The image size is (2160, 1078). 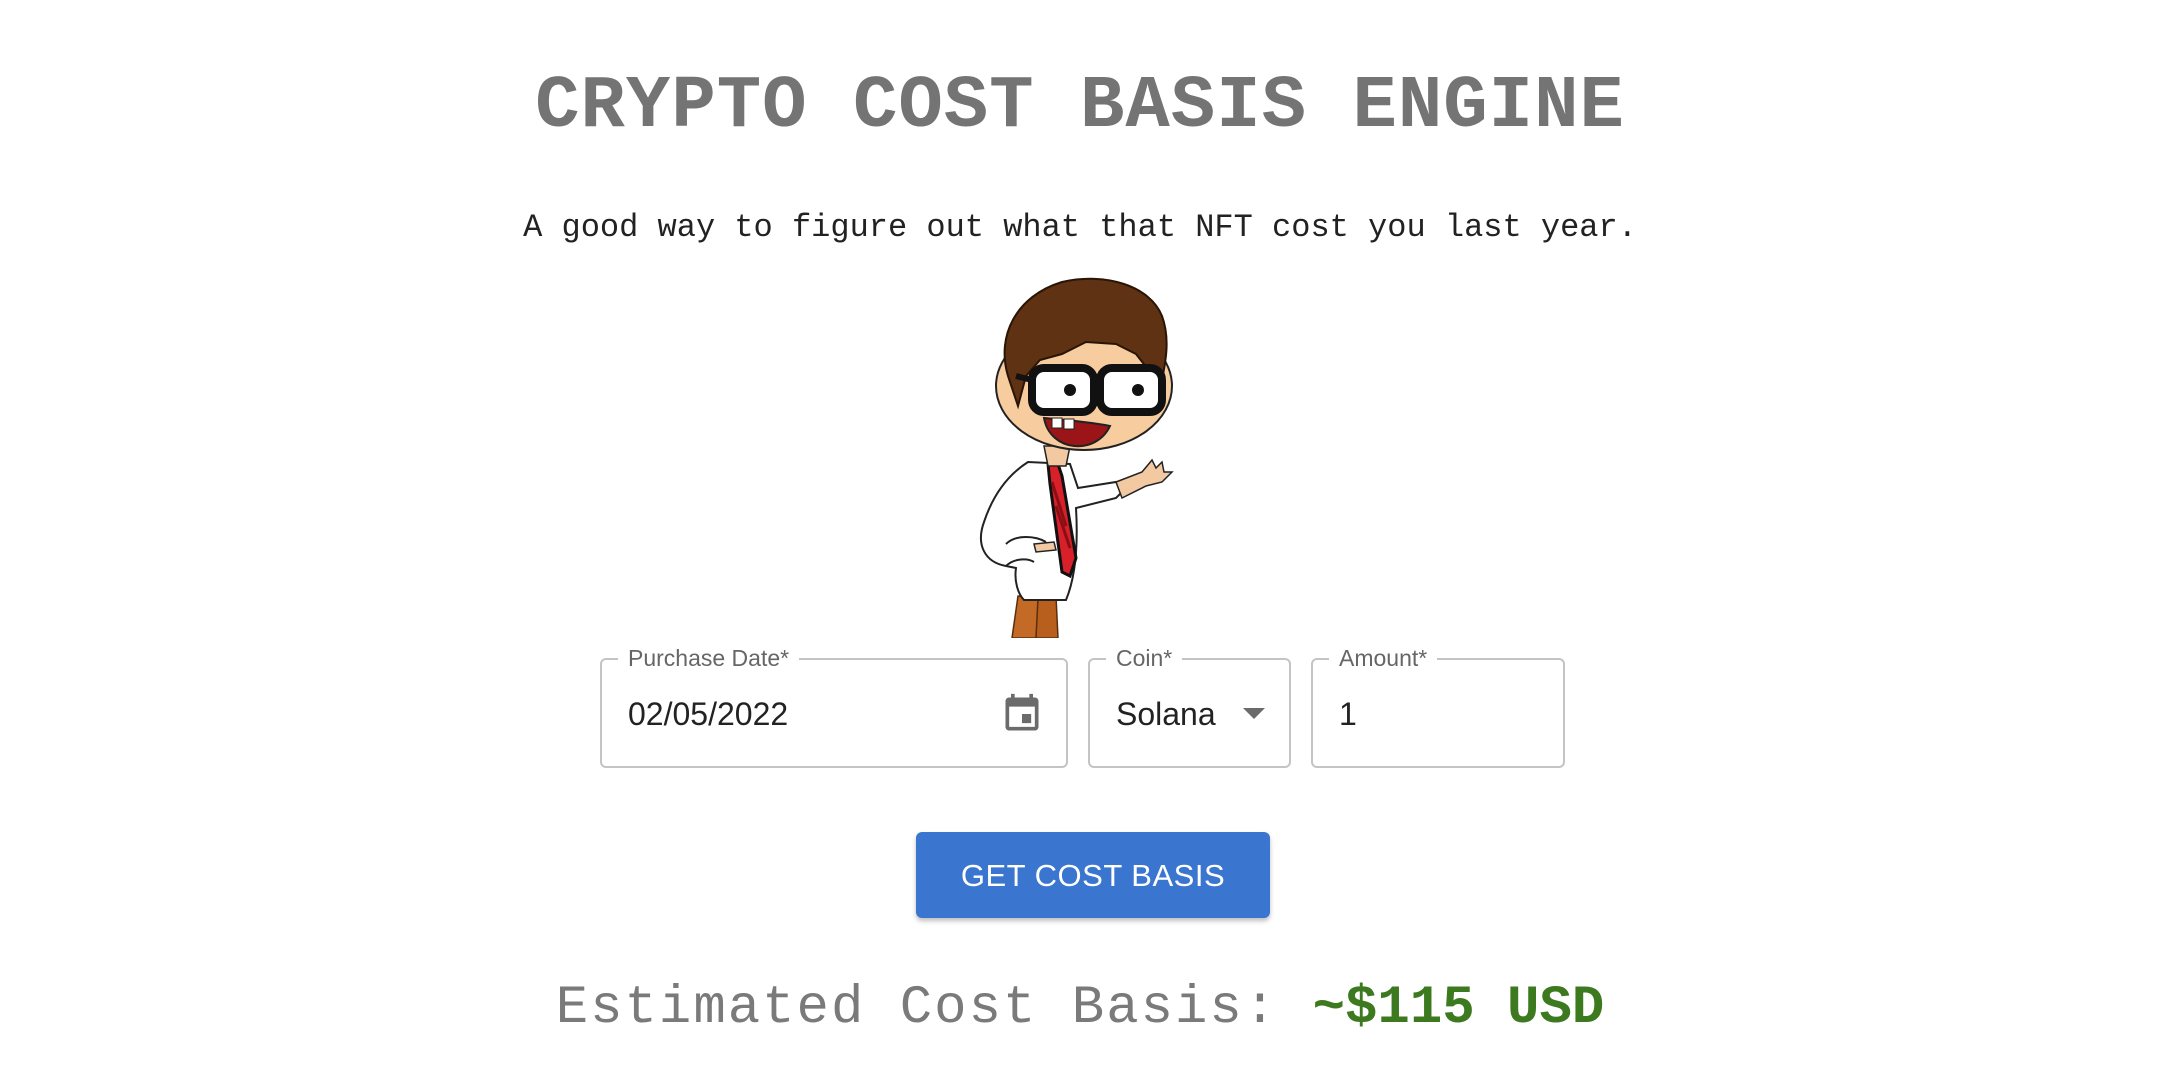 I want to click on get-cost-basis-button: GET COST BASIS, so click(x=1093, y=875).